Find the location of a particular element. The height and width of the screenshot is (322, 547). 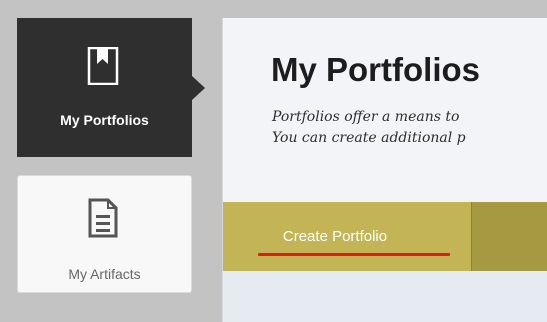

document-icon is located at coordinates (103, 220).